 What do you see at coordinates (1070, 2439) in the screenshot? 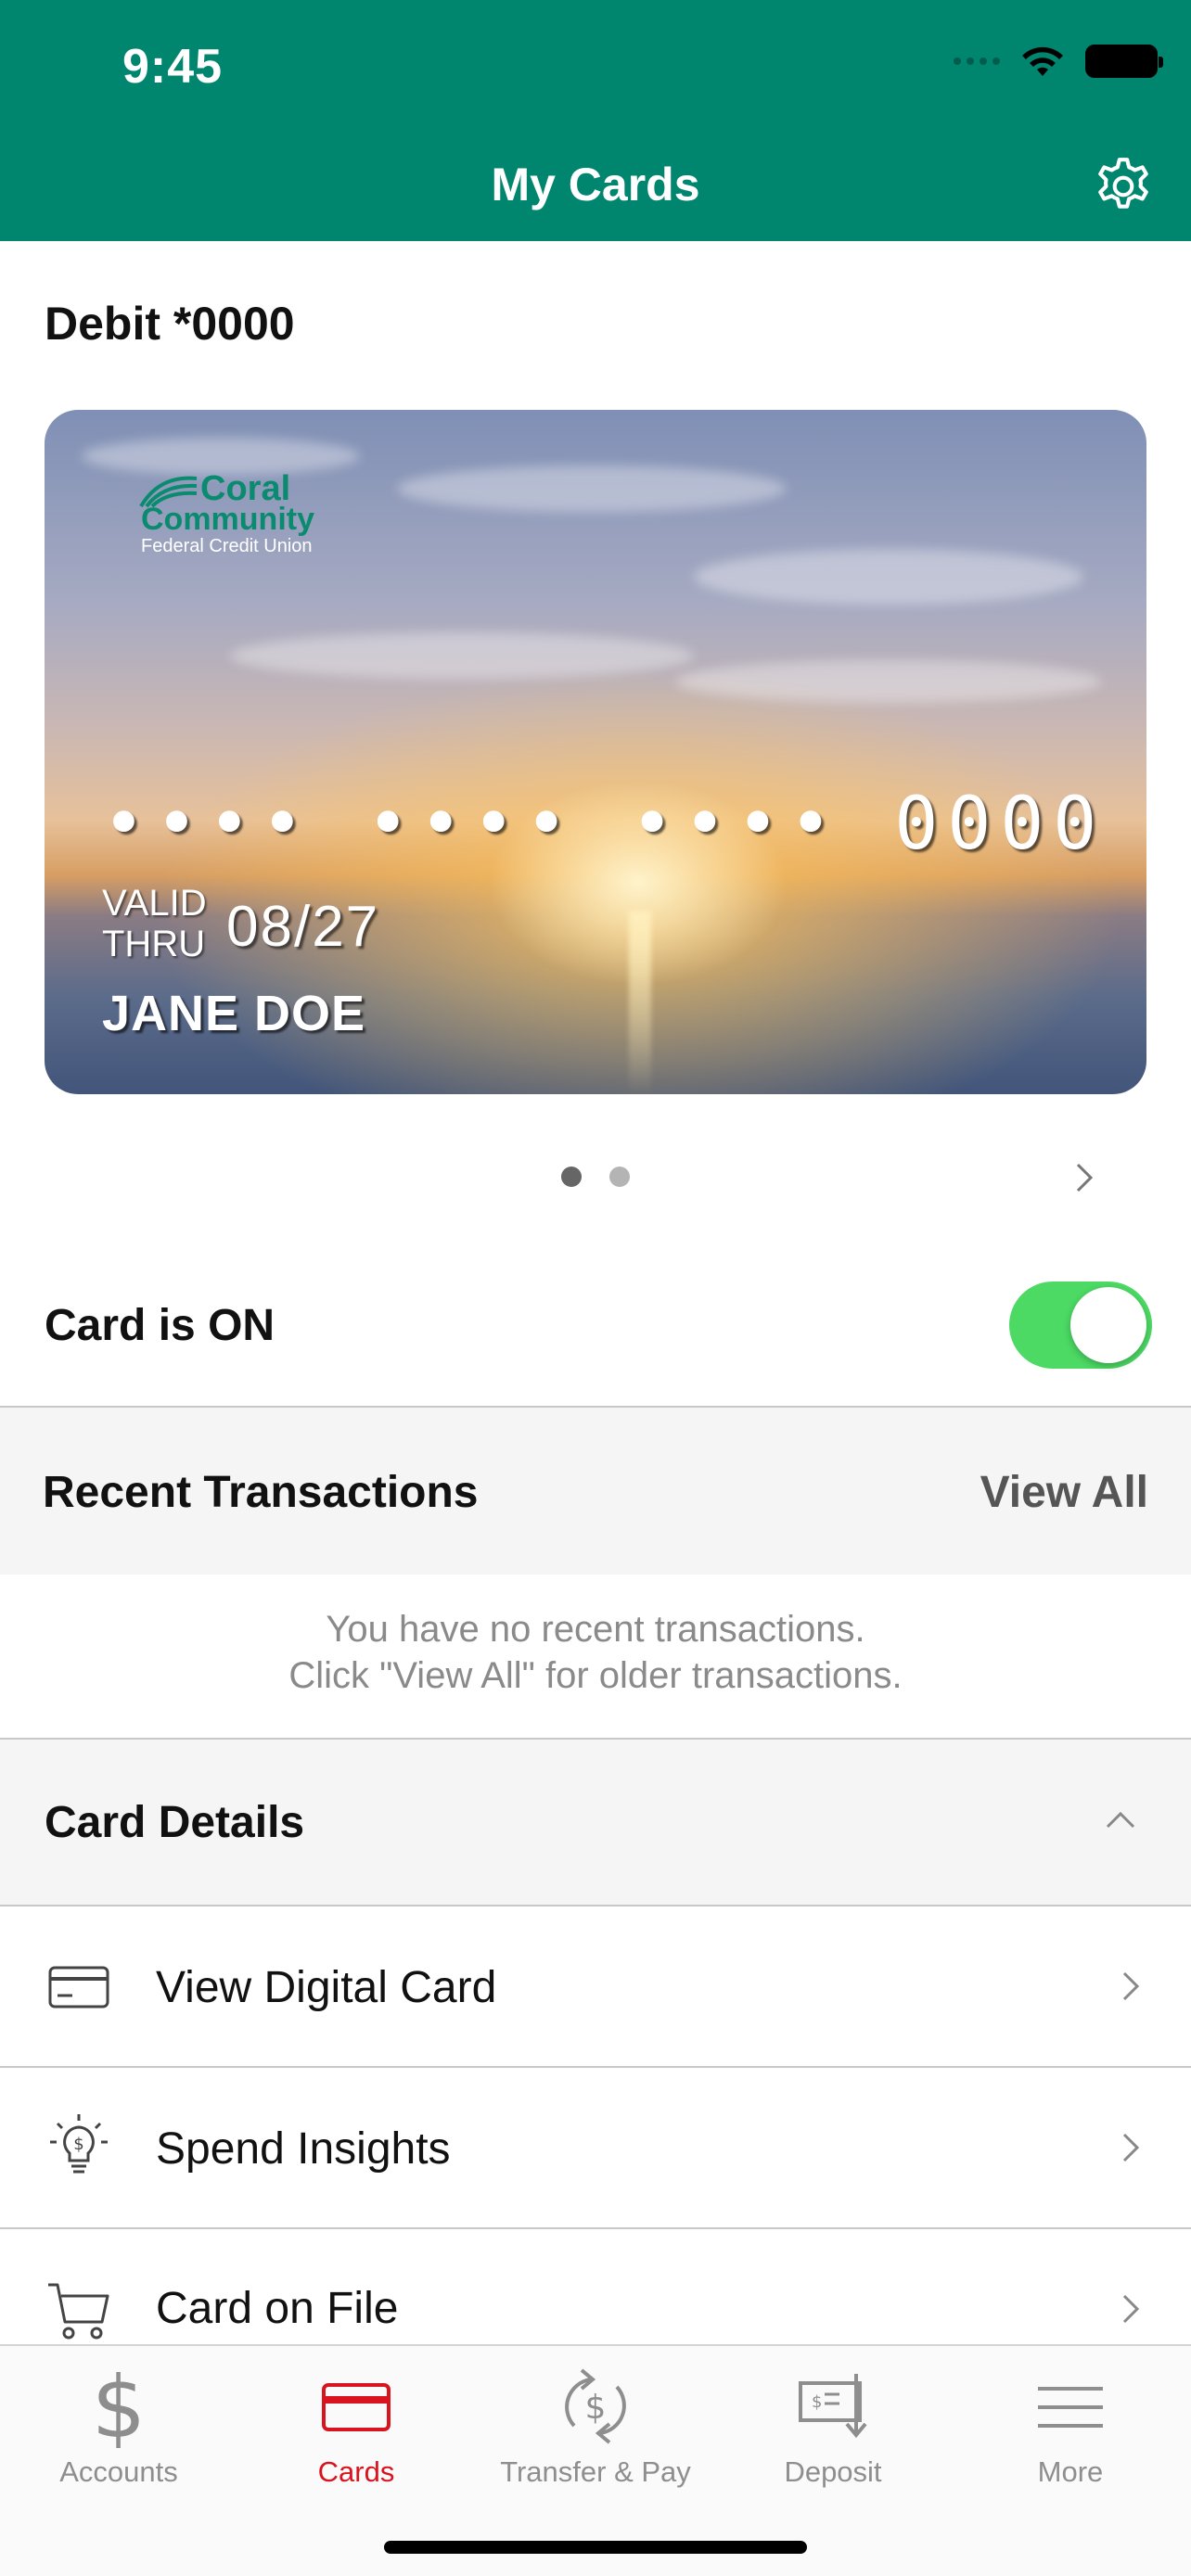
I see `tab-more: More` at bounding box center [1070, 2439].